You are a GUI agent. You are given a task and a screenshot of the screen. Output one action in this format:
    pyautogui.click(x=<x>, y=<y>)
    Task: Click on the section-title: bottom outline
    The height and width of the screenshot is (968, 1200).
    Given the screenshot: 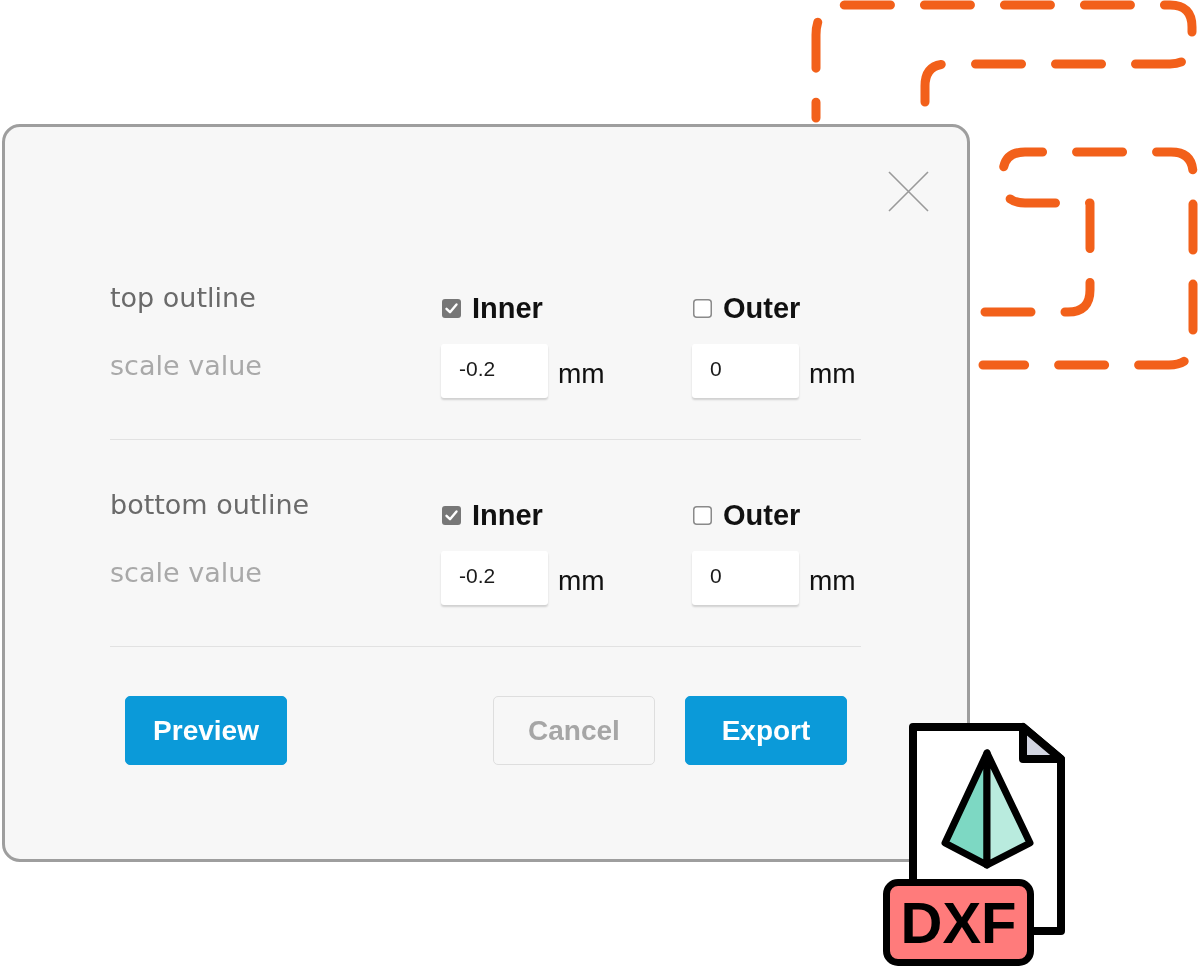 What is the action you would take?
    pyautogui.click(x=210, y=505)
    